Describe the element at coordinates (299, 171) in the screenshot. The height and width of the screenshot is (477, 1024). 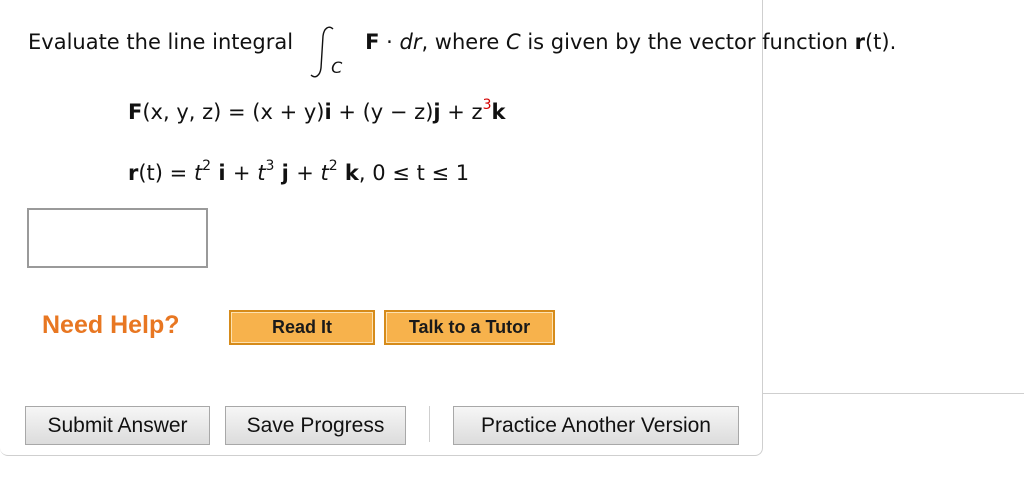
I see `vector-function-equation: r(t) = t2 i + t3 j + t2 k, 0 ≤ t ≤ 1` at that location.